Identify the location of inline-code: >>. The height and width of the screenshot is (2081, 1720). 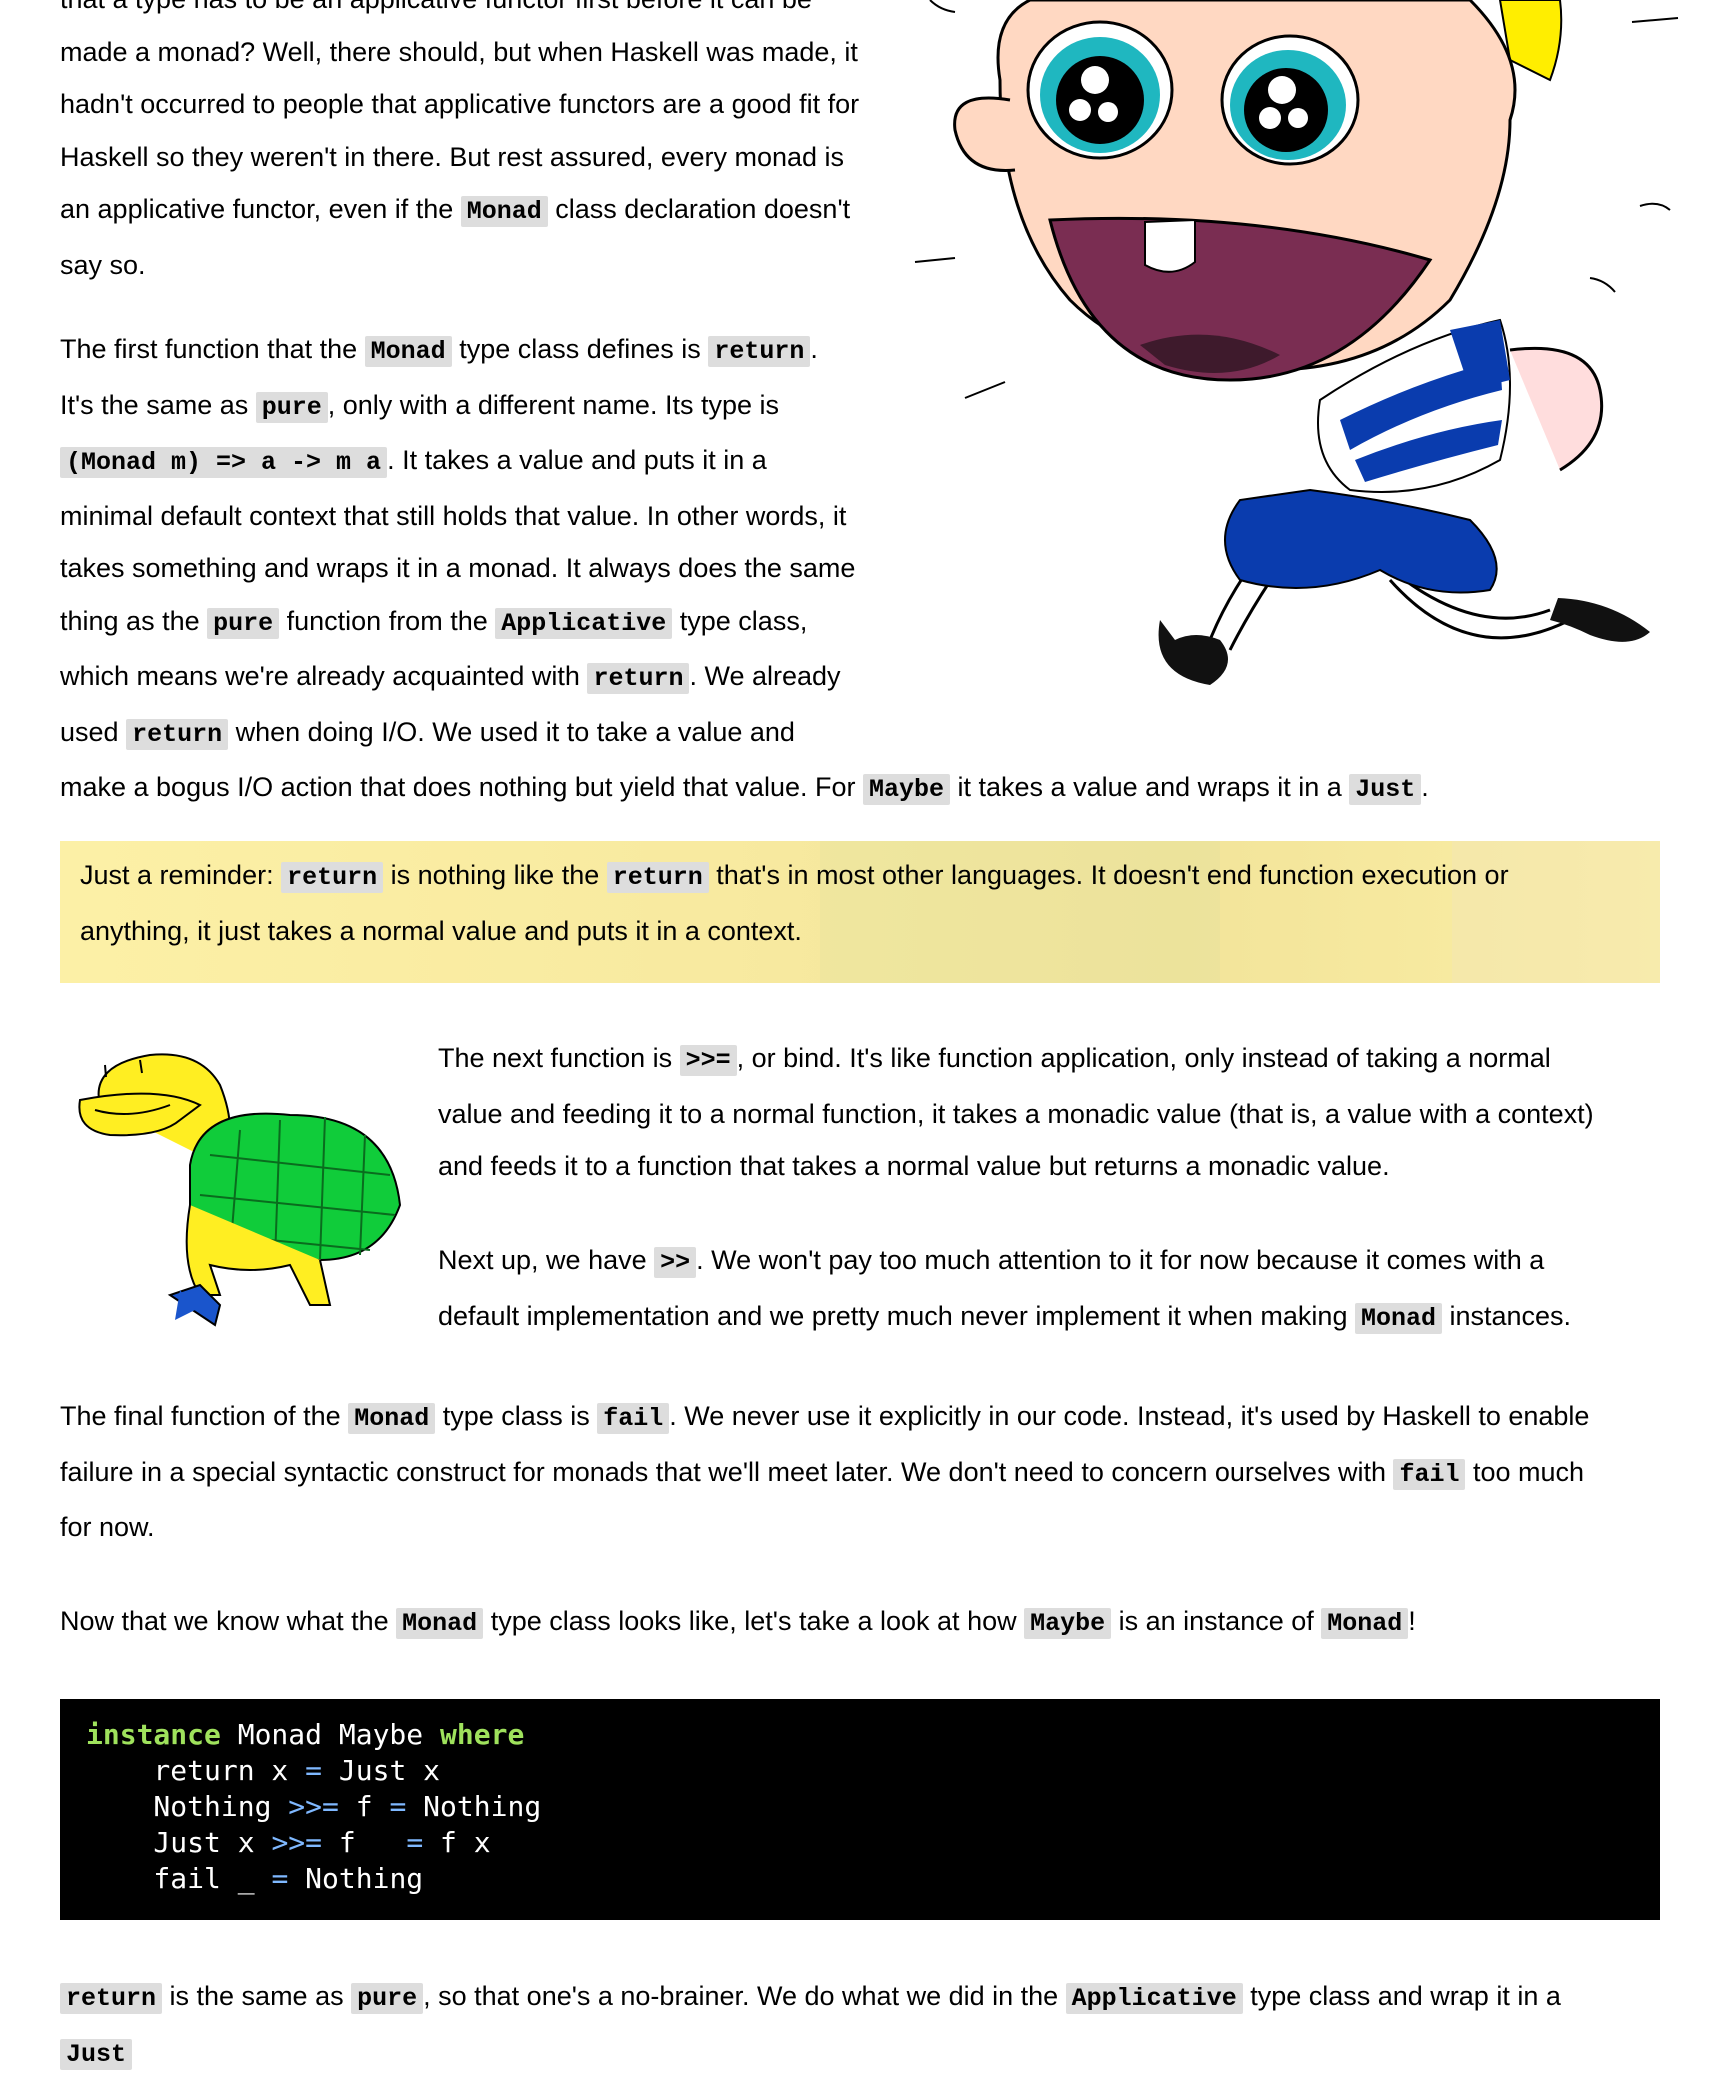
(675, 1262).